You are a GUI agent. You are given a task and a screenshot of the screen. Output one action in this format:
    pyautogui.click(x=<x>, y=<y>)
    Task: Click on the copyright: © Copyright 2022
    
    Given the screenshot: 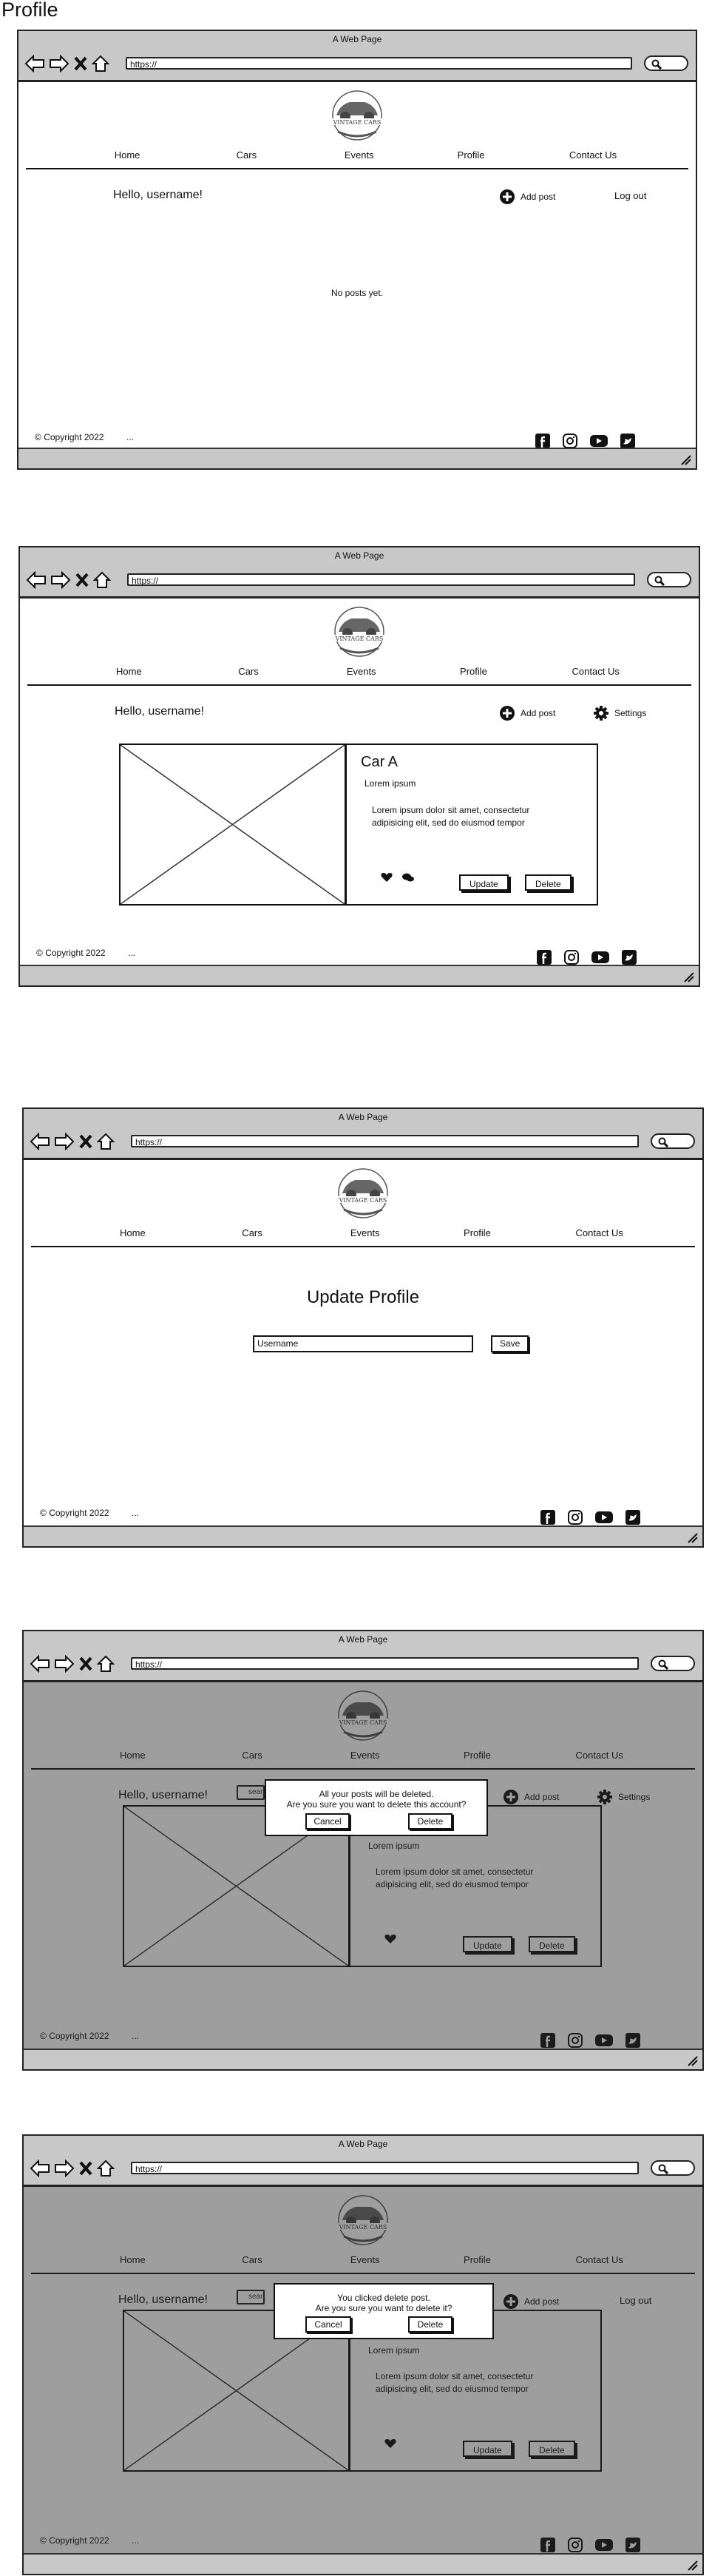 What is the action you would take?
    pyautogui.click(x=74, y=1513)
    